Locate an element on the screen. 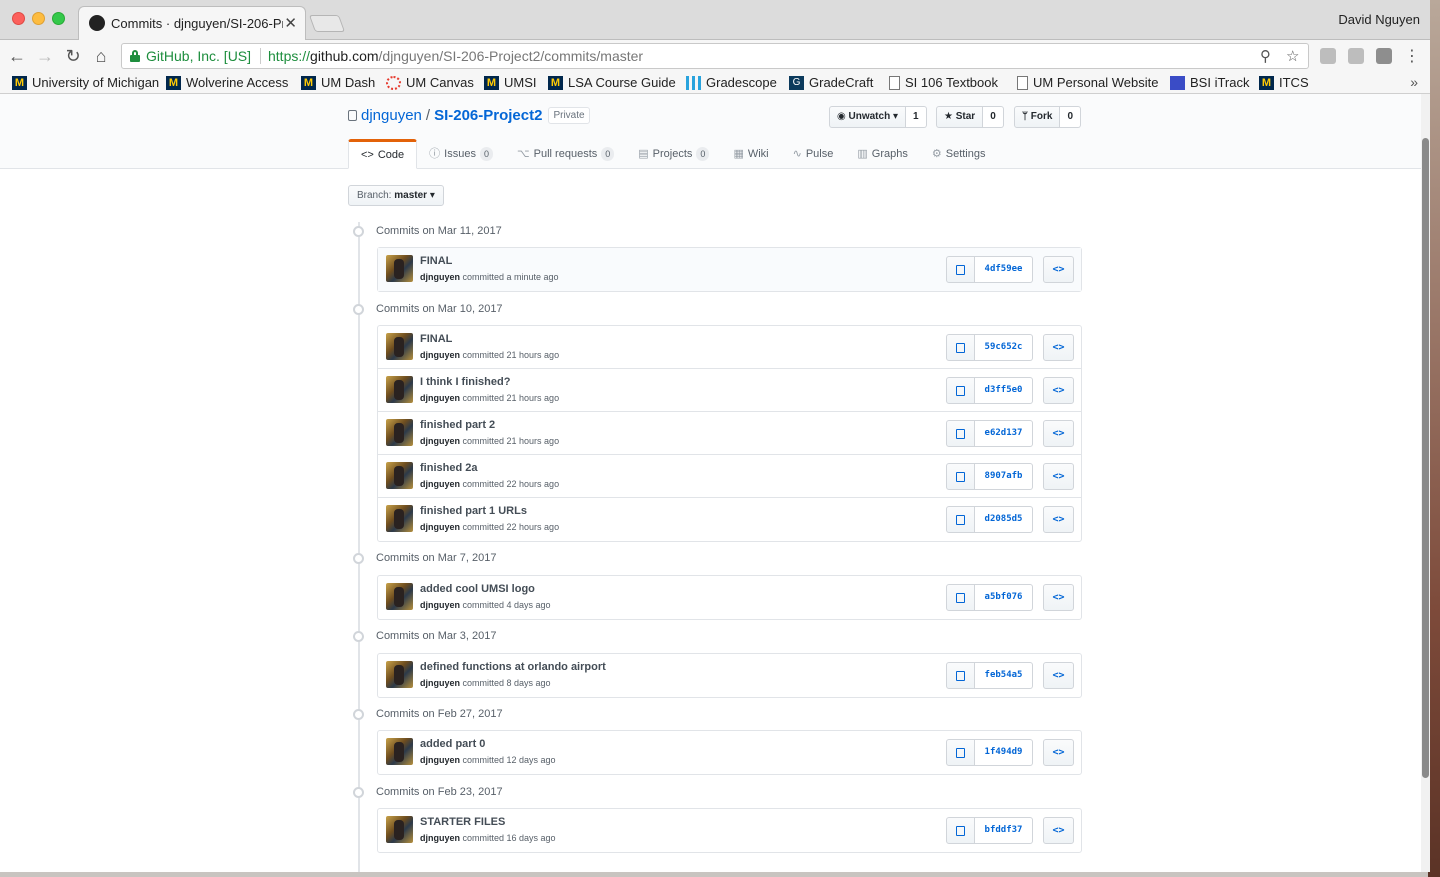 The width and height of the screenshot is (1440, 877). tab-settings: ⚙ Settings is located at coordinates (959, 154).